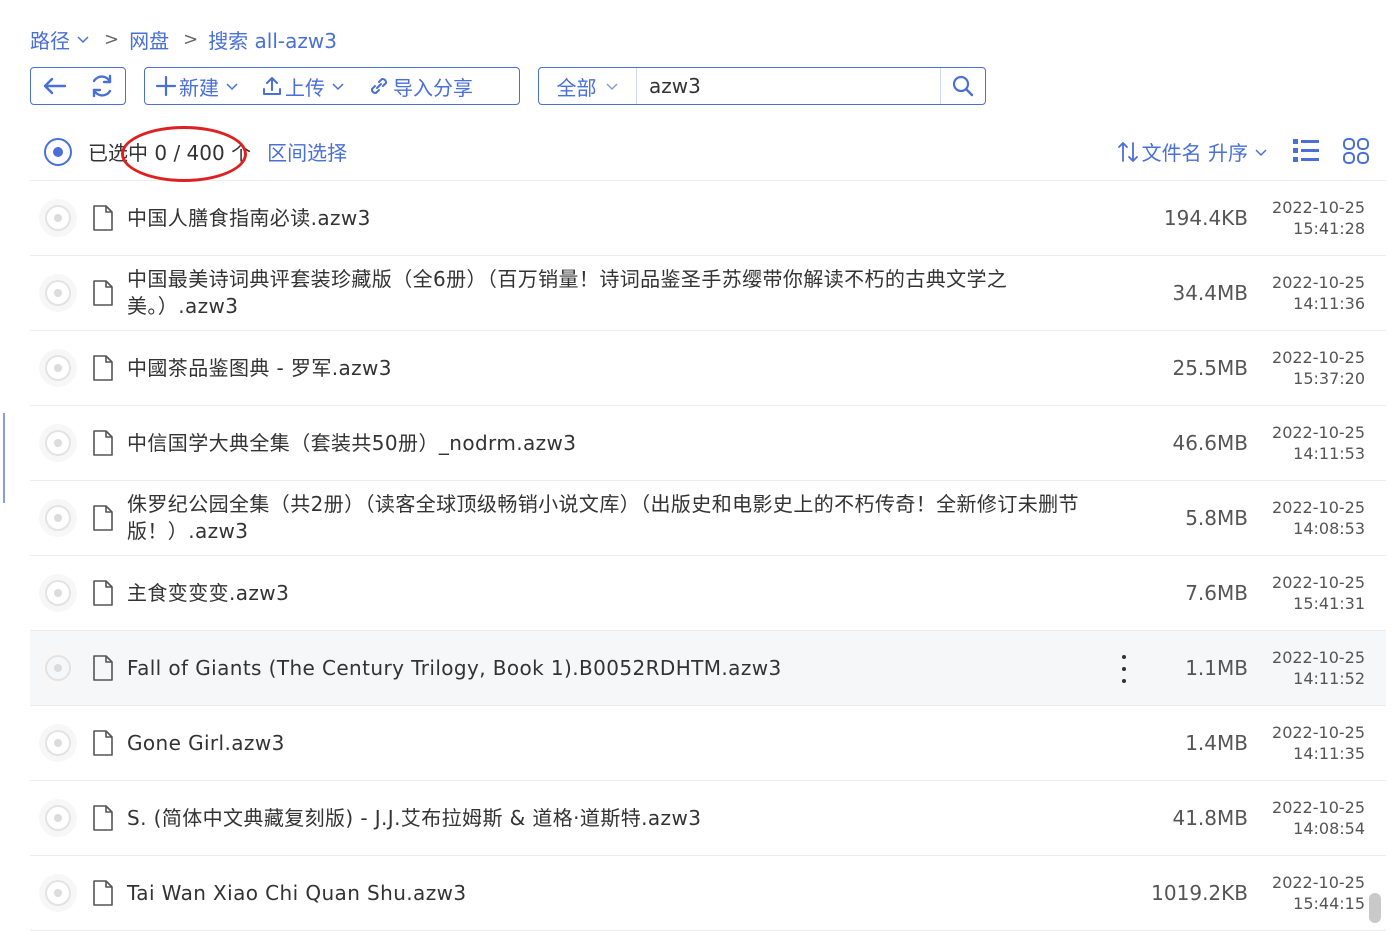 Image resolution: width=1395 pixels, height=931 pixels. I want to click on upload-icon, so click(272, 86).